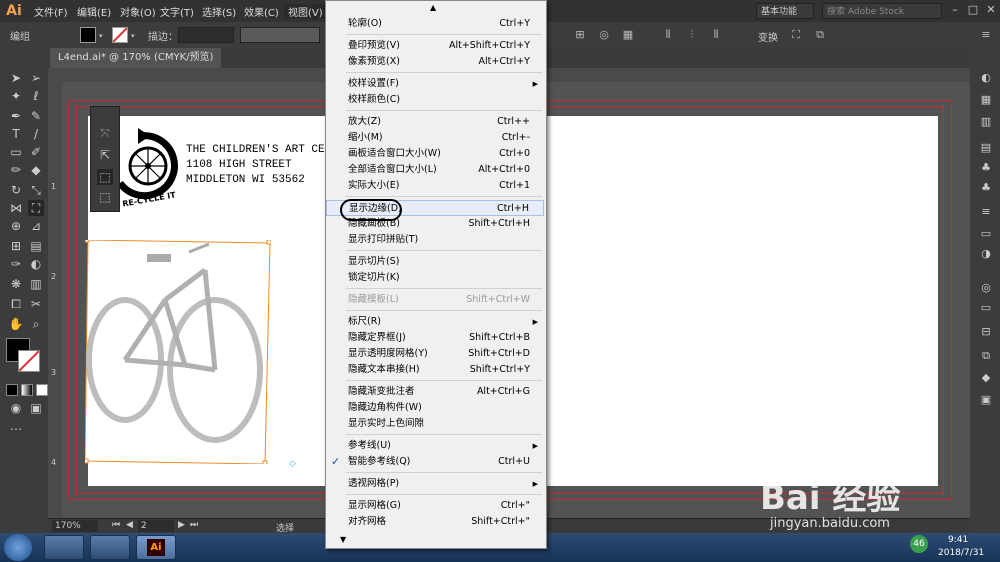 This screenshot has width=1000, height=562. Describe the element at coordinates (986, 400) in the screenshot. I see `links-panel-icon: ▣` at that location.